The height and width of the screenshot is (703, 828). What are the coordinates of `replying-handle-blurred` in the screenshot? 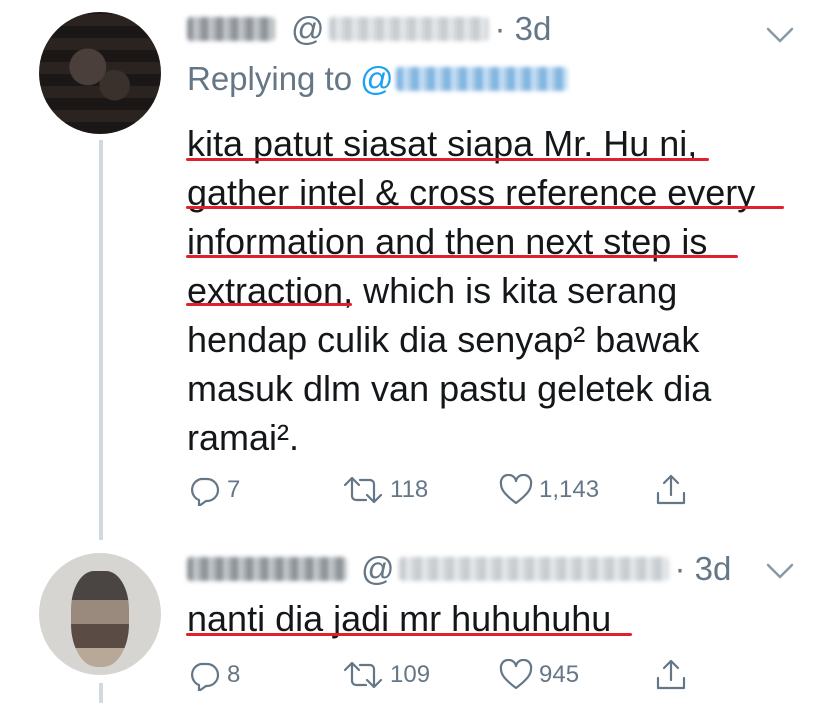 It's located at (481, 79).